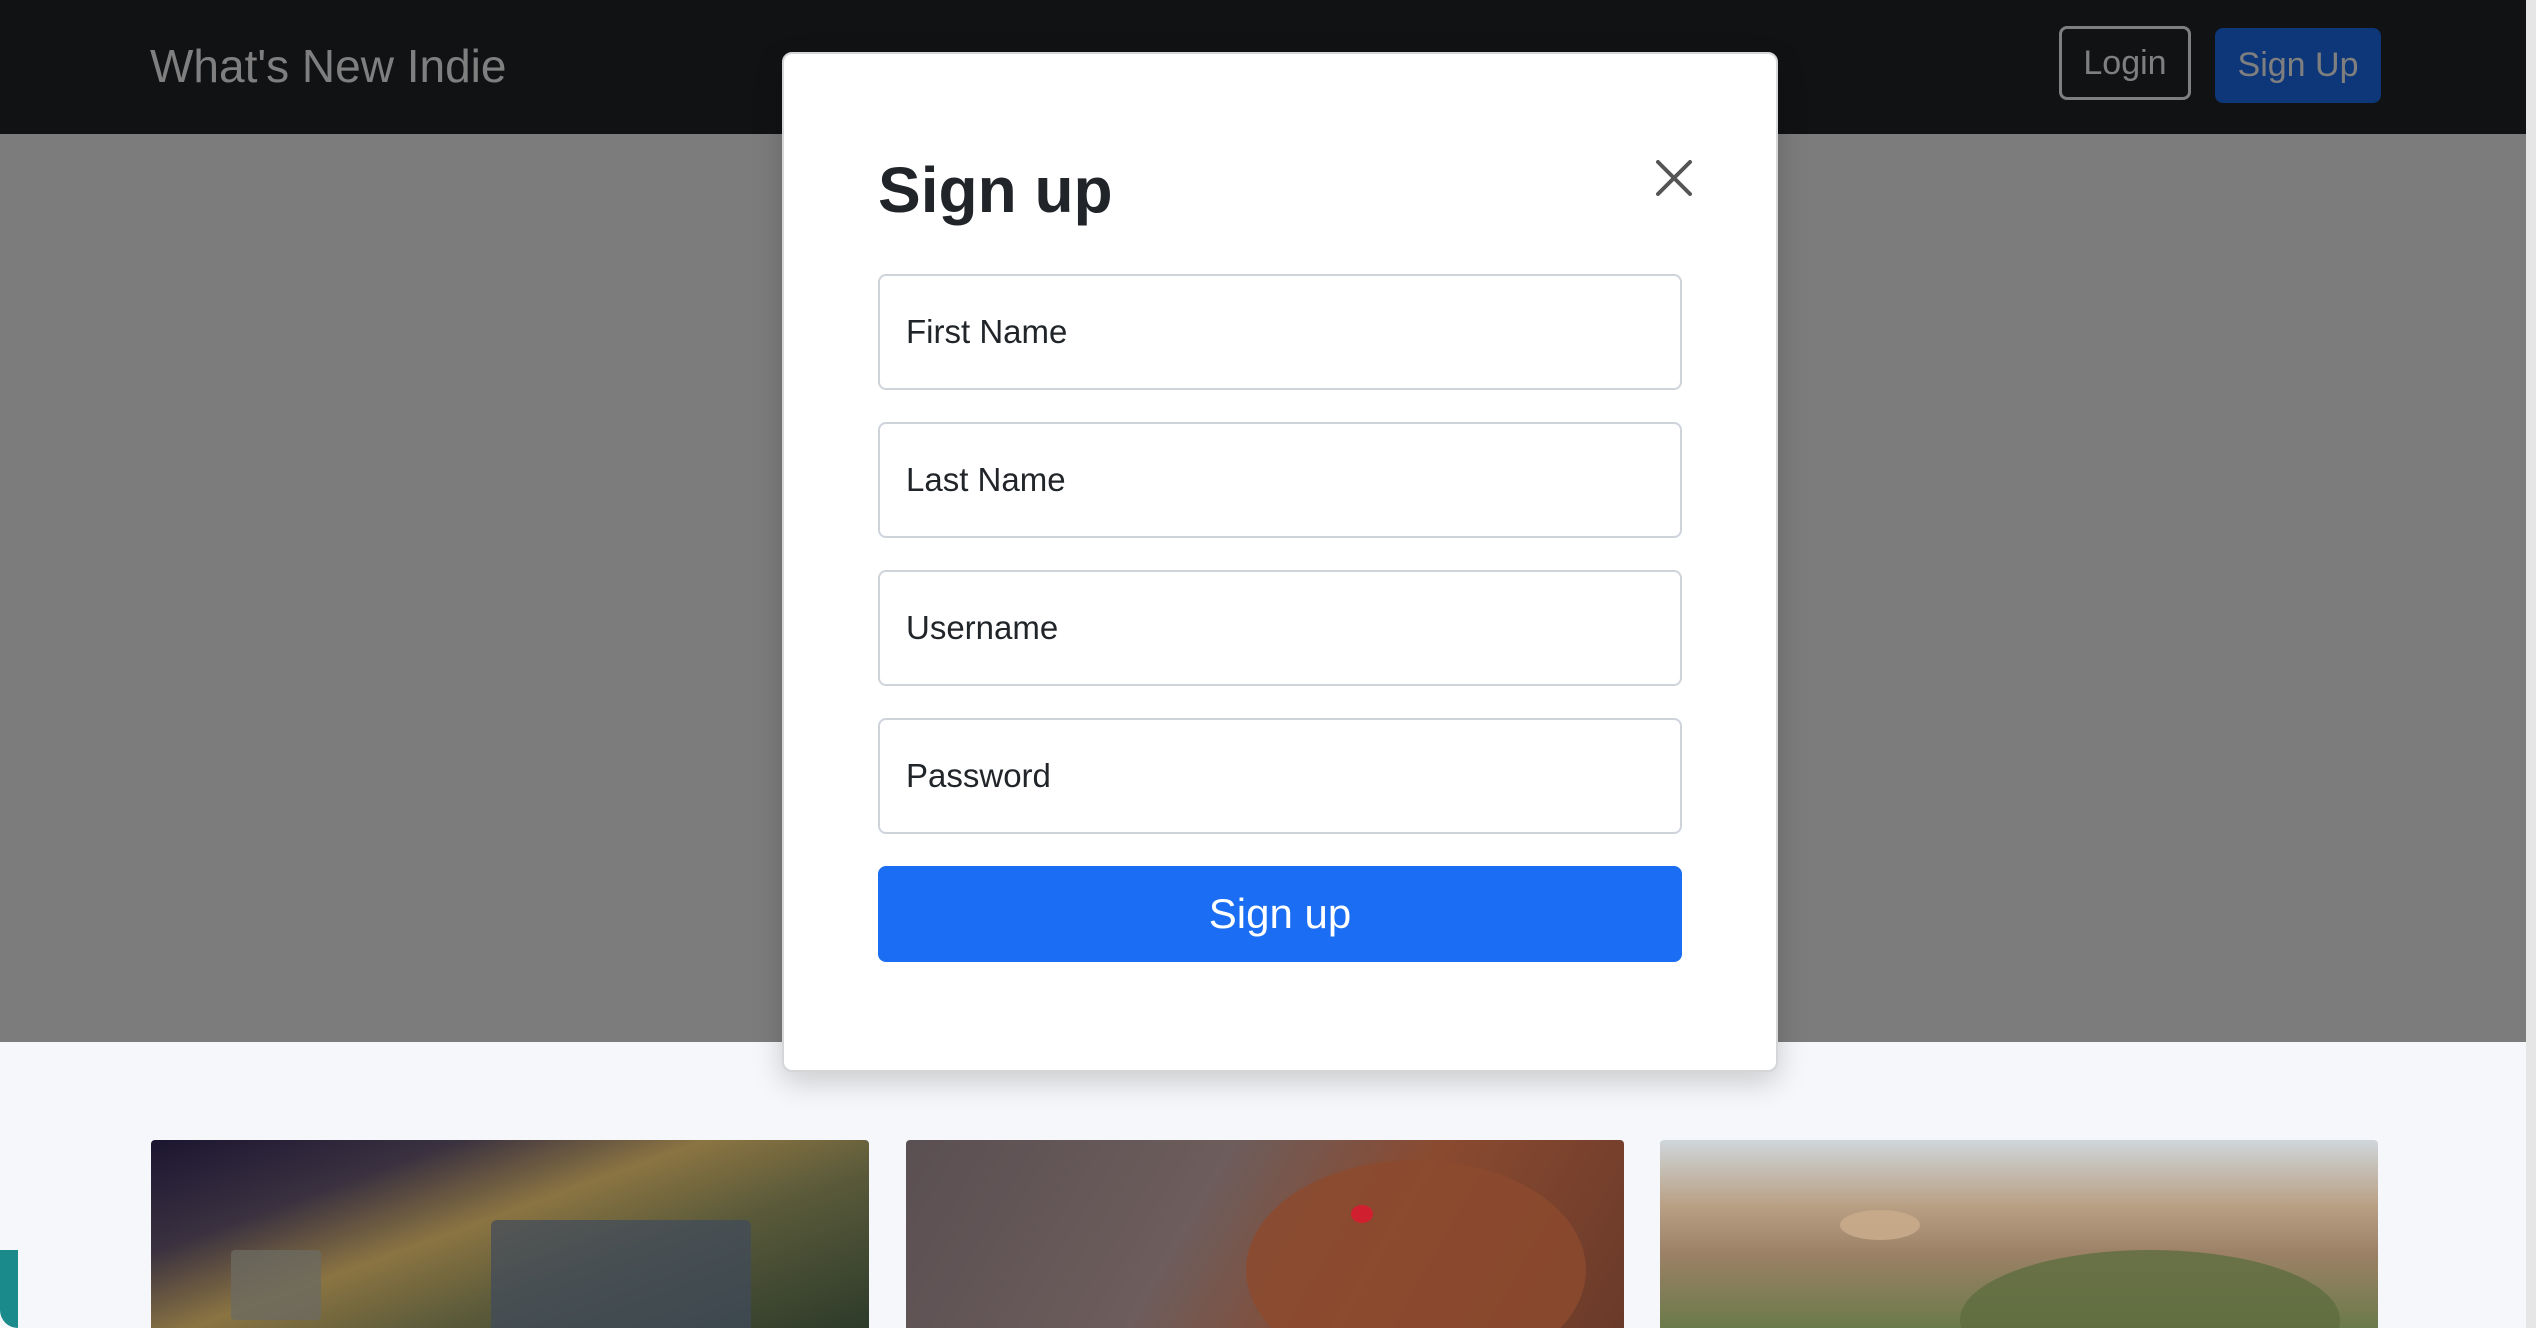 This screenshot has height=1328, width=2536. I want to click on game-card-3-image, so click(2019, 1234).